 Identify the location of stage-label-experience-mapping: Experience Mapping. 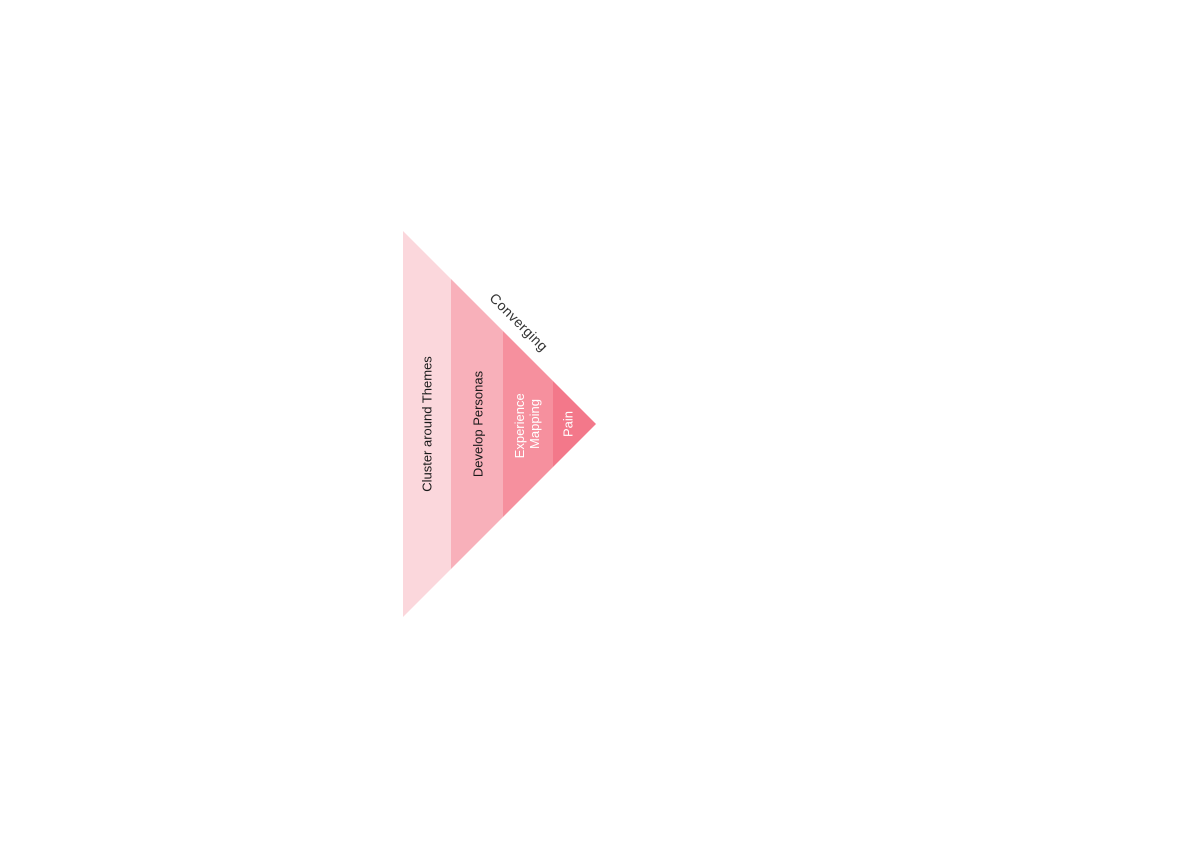
(527, 424).